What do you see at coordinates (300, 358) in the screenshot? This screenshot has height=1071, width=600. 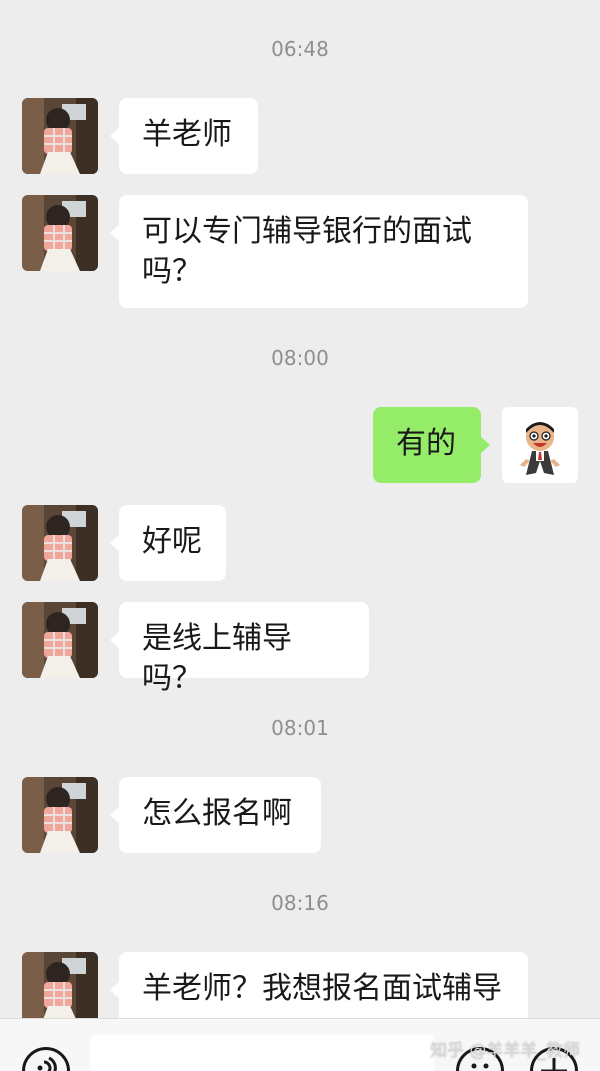 I see `timestamp: 08:00` at bounding box center [300, 358].